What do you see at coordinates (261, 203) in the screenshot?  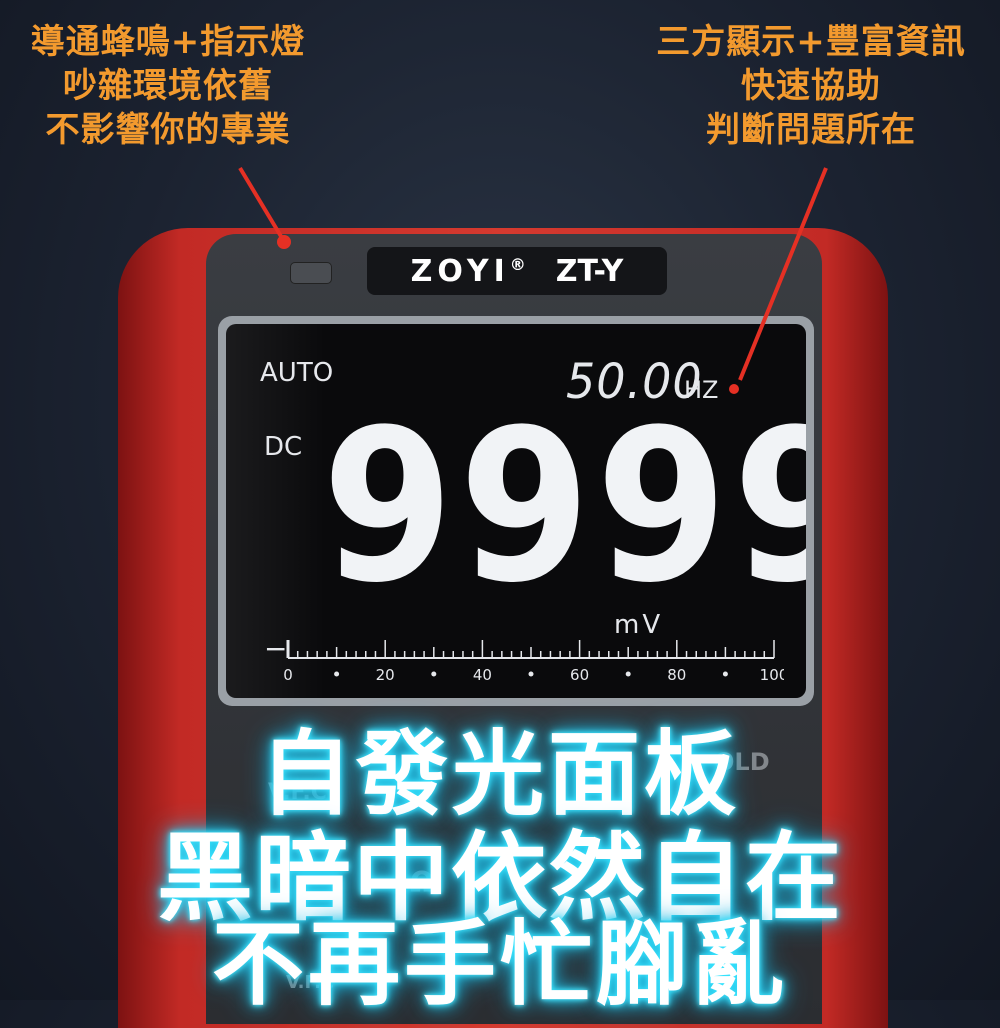 I see `left-pointer-line` at bounding box center [261, 203].